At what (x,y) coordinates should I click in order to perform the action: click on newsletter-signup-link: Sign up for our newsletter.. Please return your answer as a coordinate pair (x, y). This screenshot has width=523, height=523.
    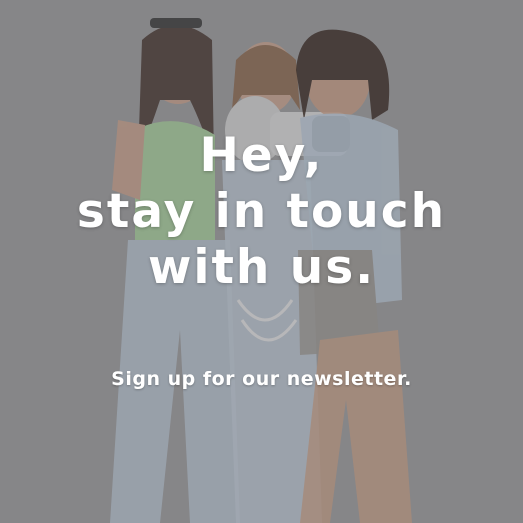
    Looking at the image, I should click on (261, 379).